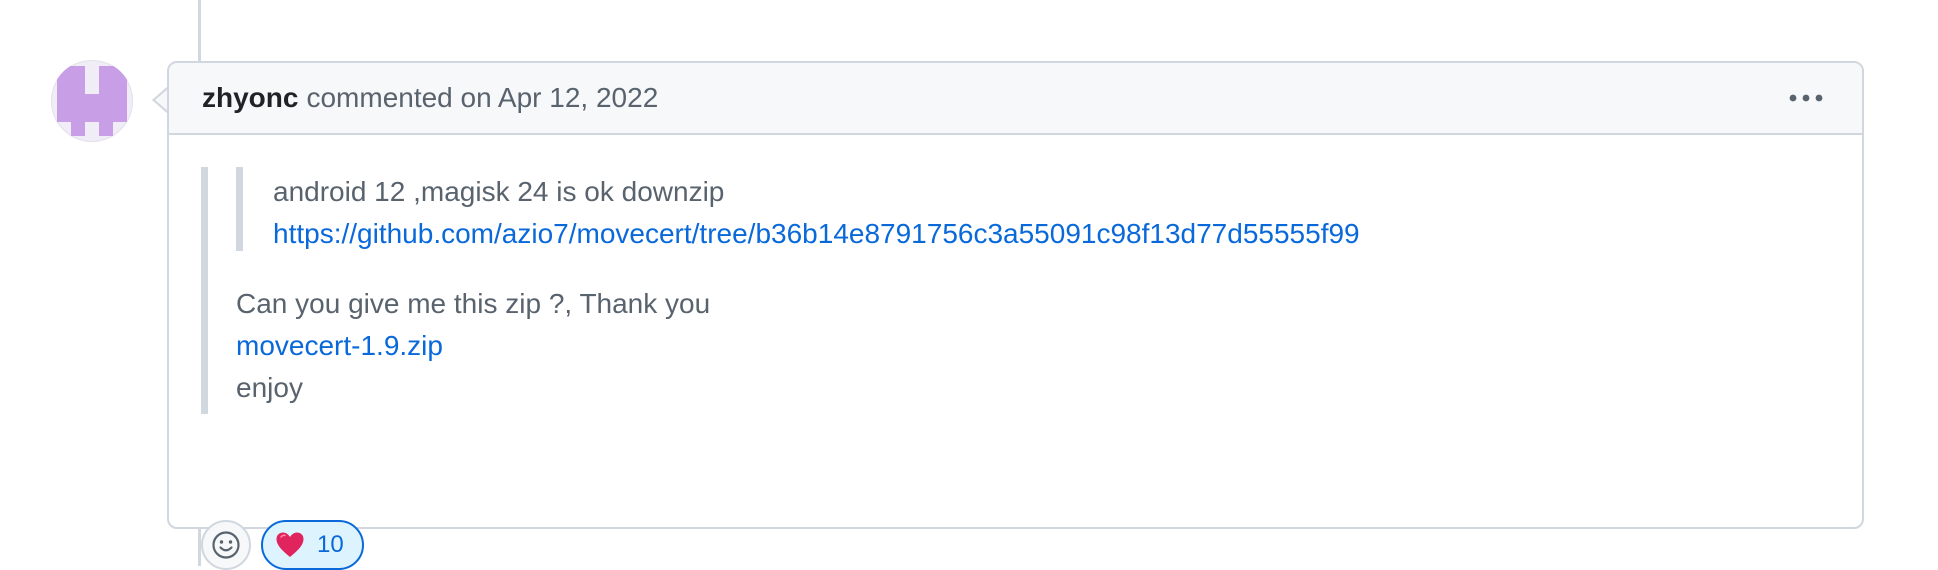 The image size is (1938, 570). Describe the element at coordinates (330, 544) in the screenshot. I see `reaction-count: 10` at that location.